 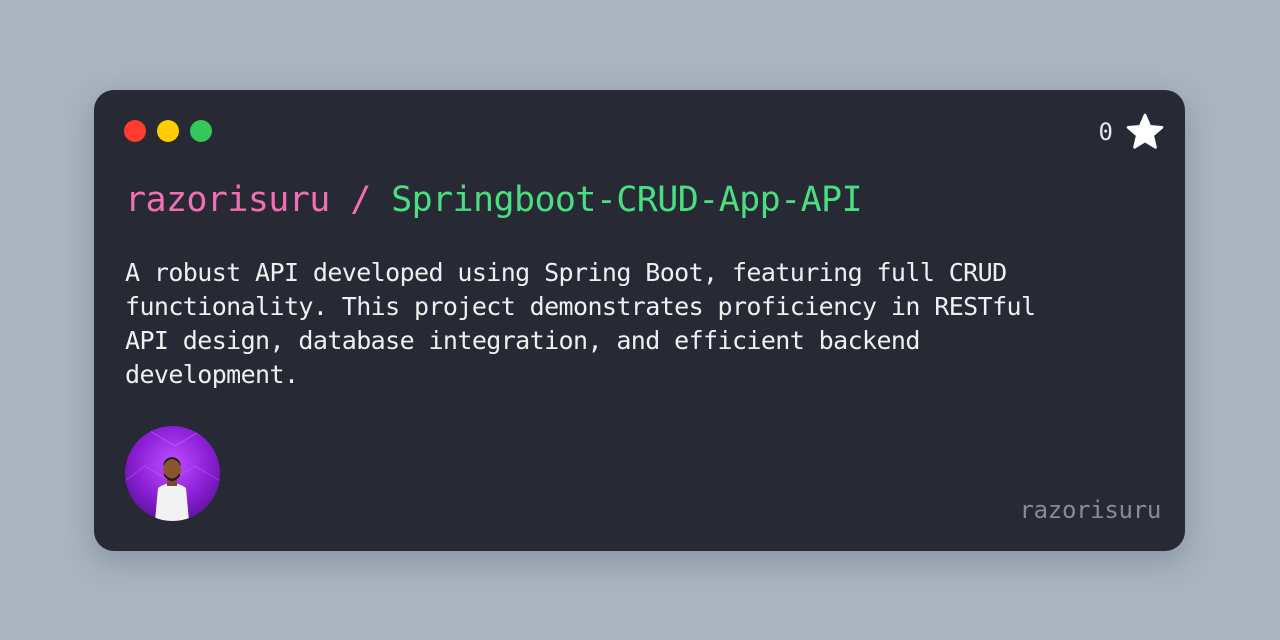 I want to click on window-controls, so click(x=168, y=131).